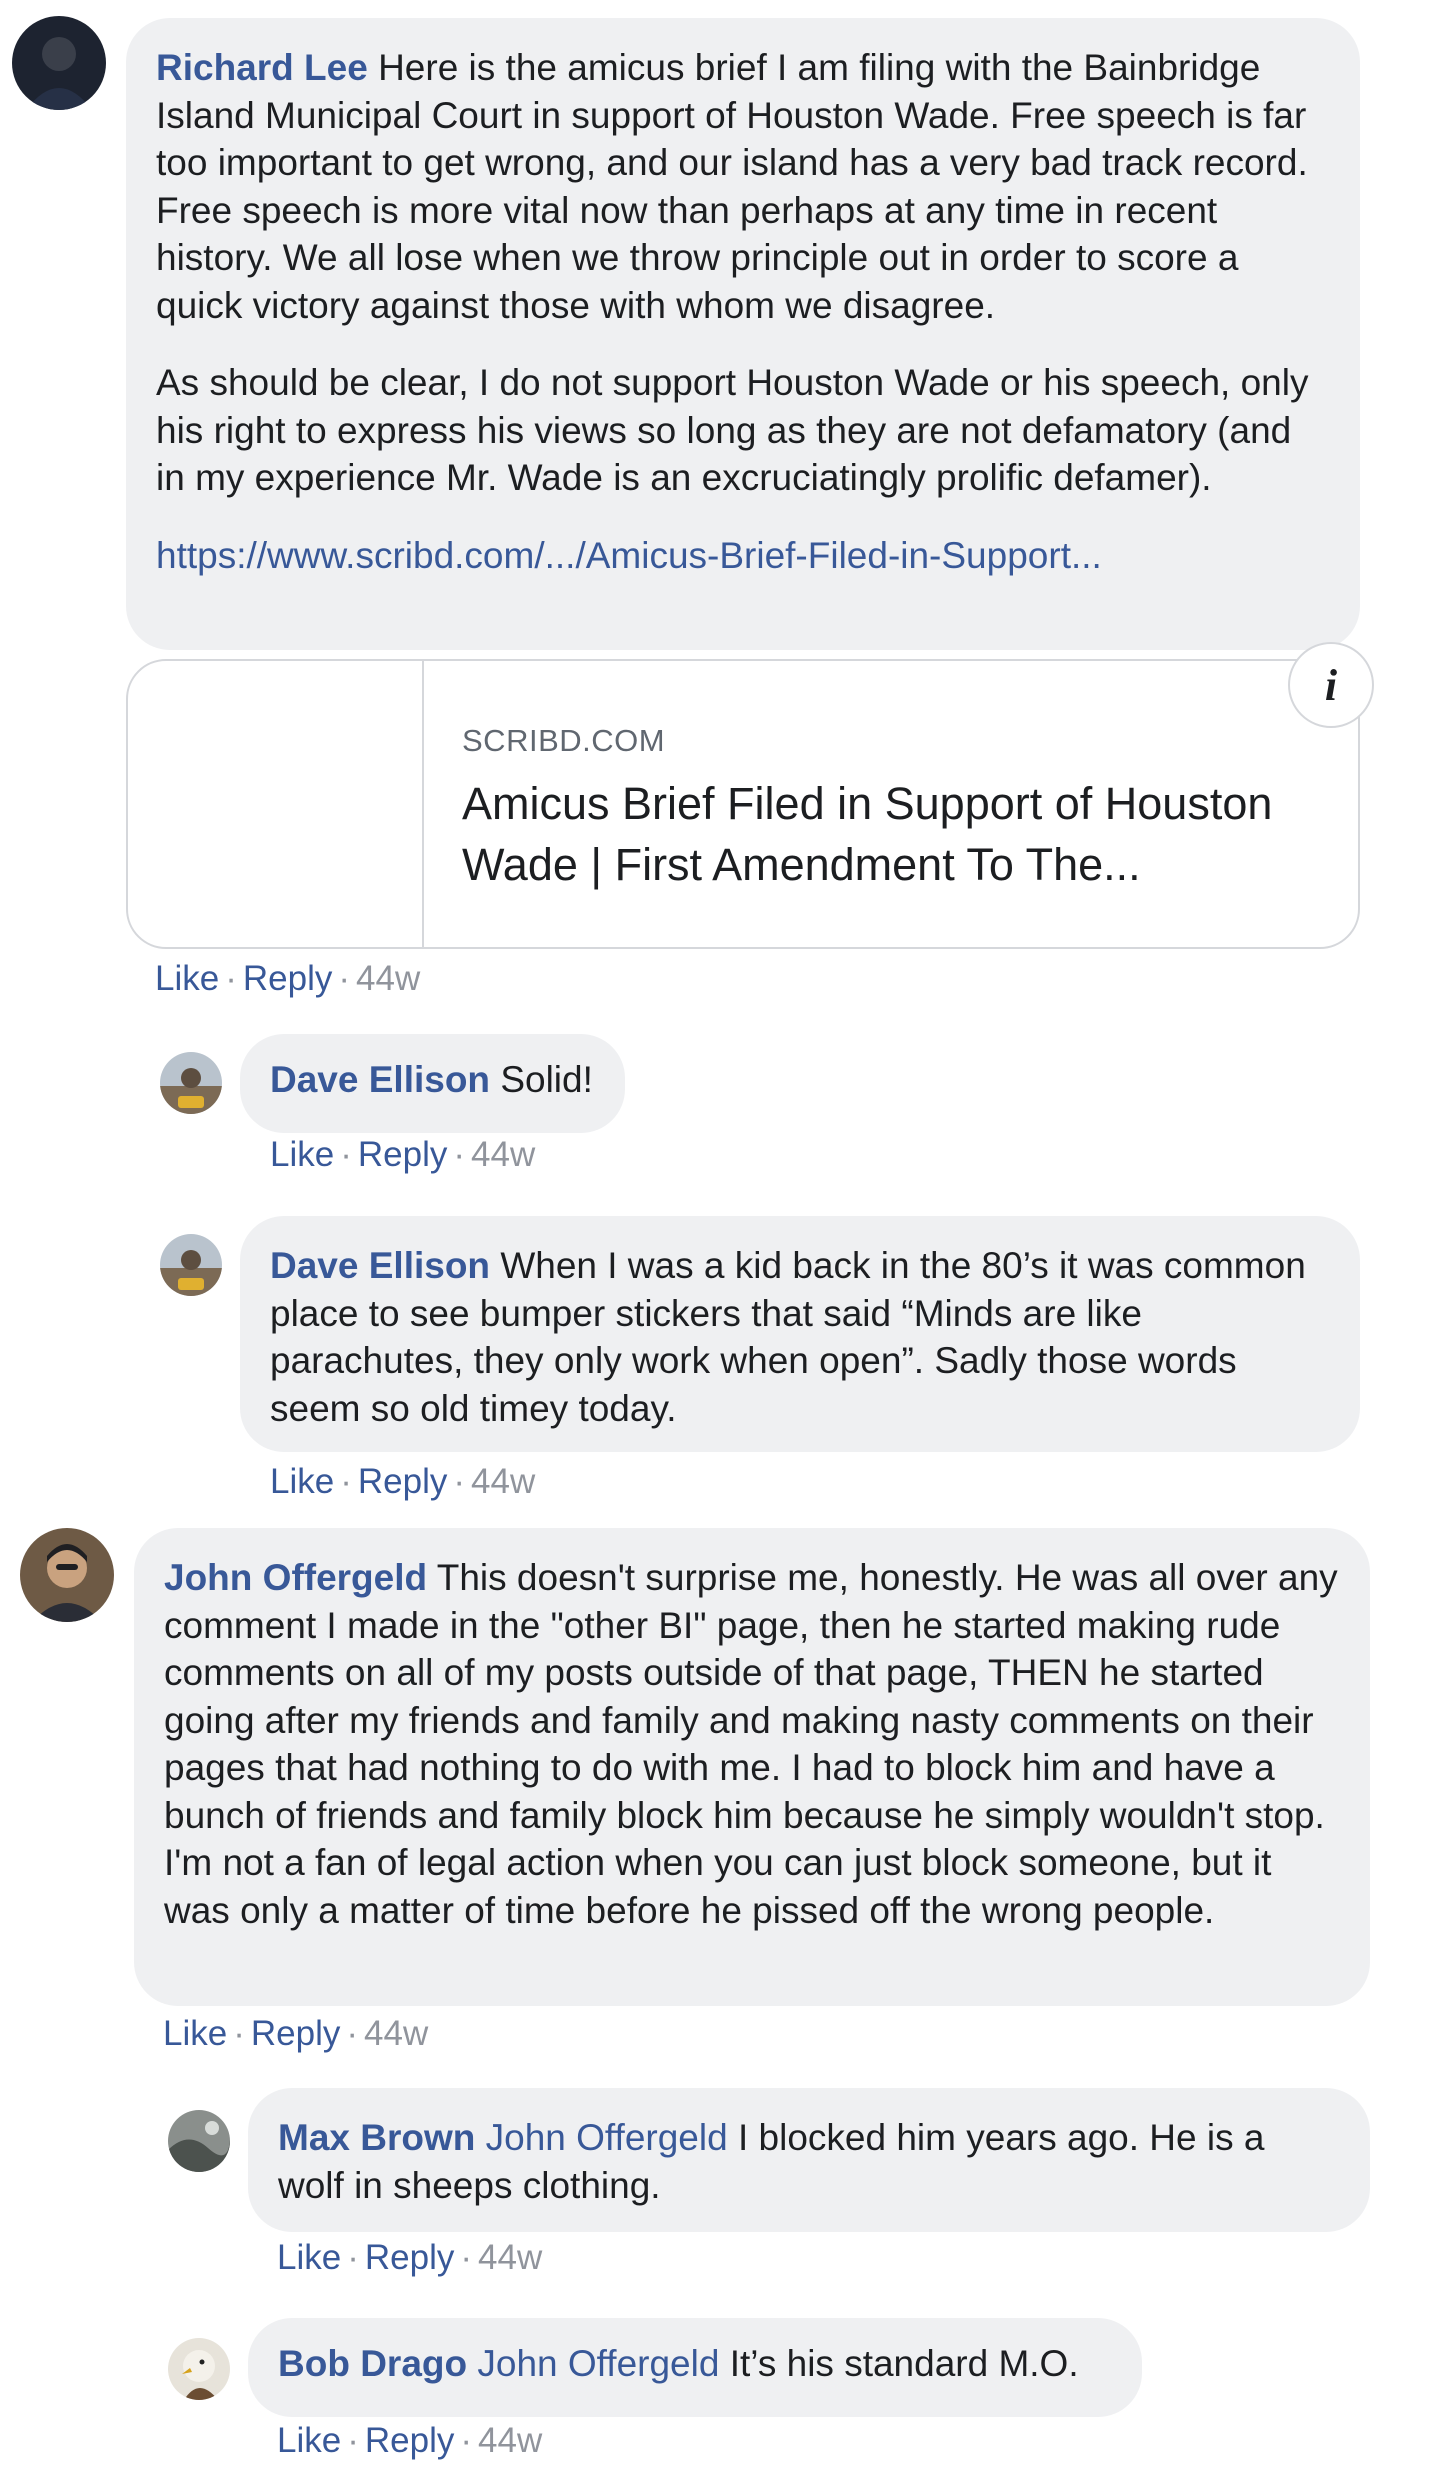 This screenshot has height=2465, width=1454. Describe the element at coordinates (372, 2363) in the screenshot. I see `author-name: Bob Drago` at that location.